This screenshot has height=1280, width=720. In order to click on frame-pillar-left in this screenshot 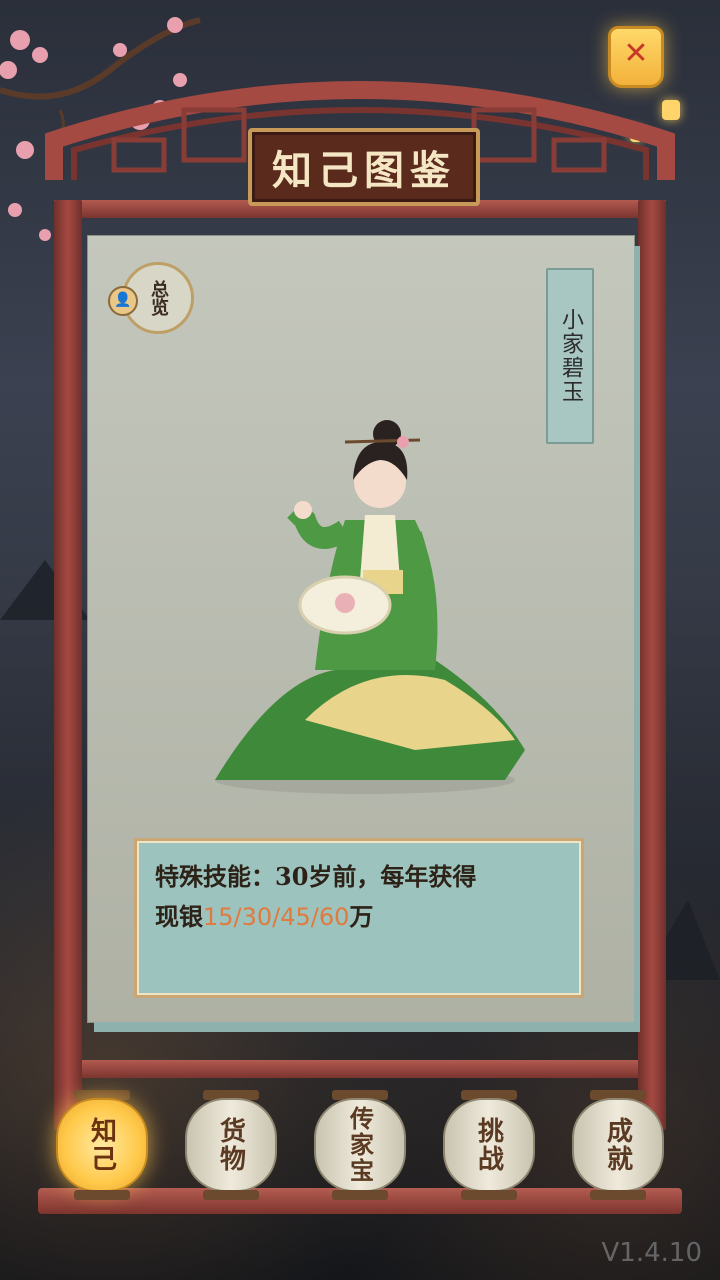, I will do `click(68, 665)`.